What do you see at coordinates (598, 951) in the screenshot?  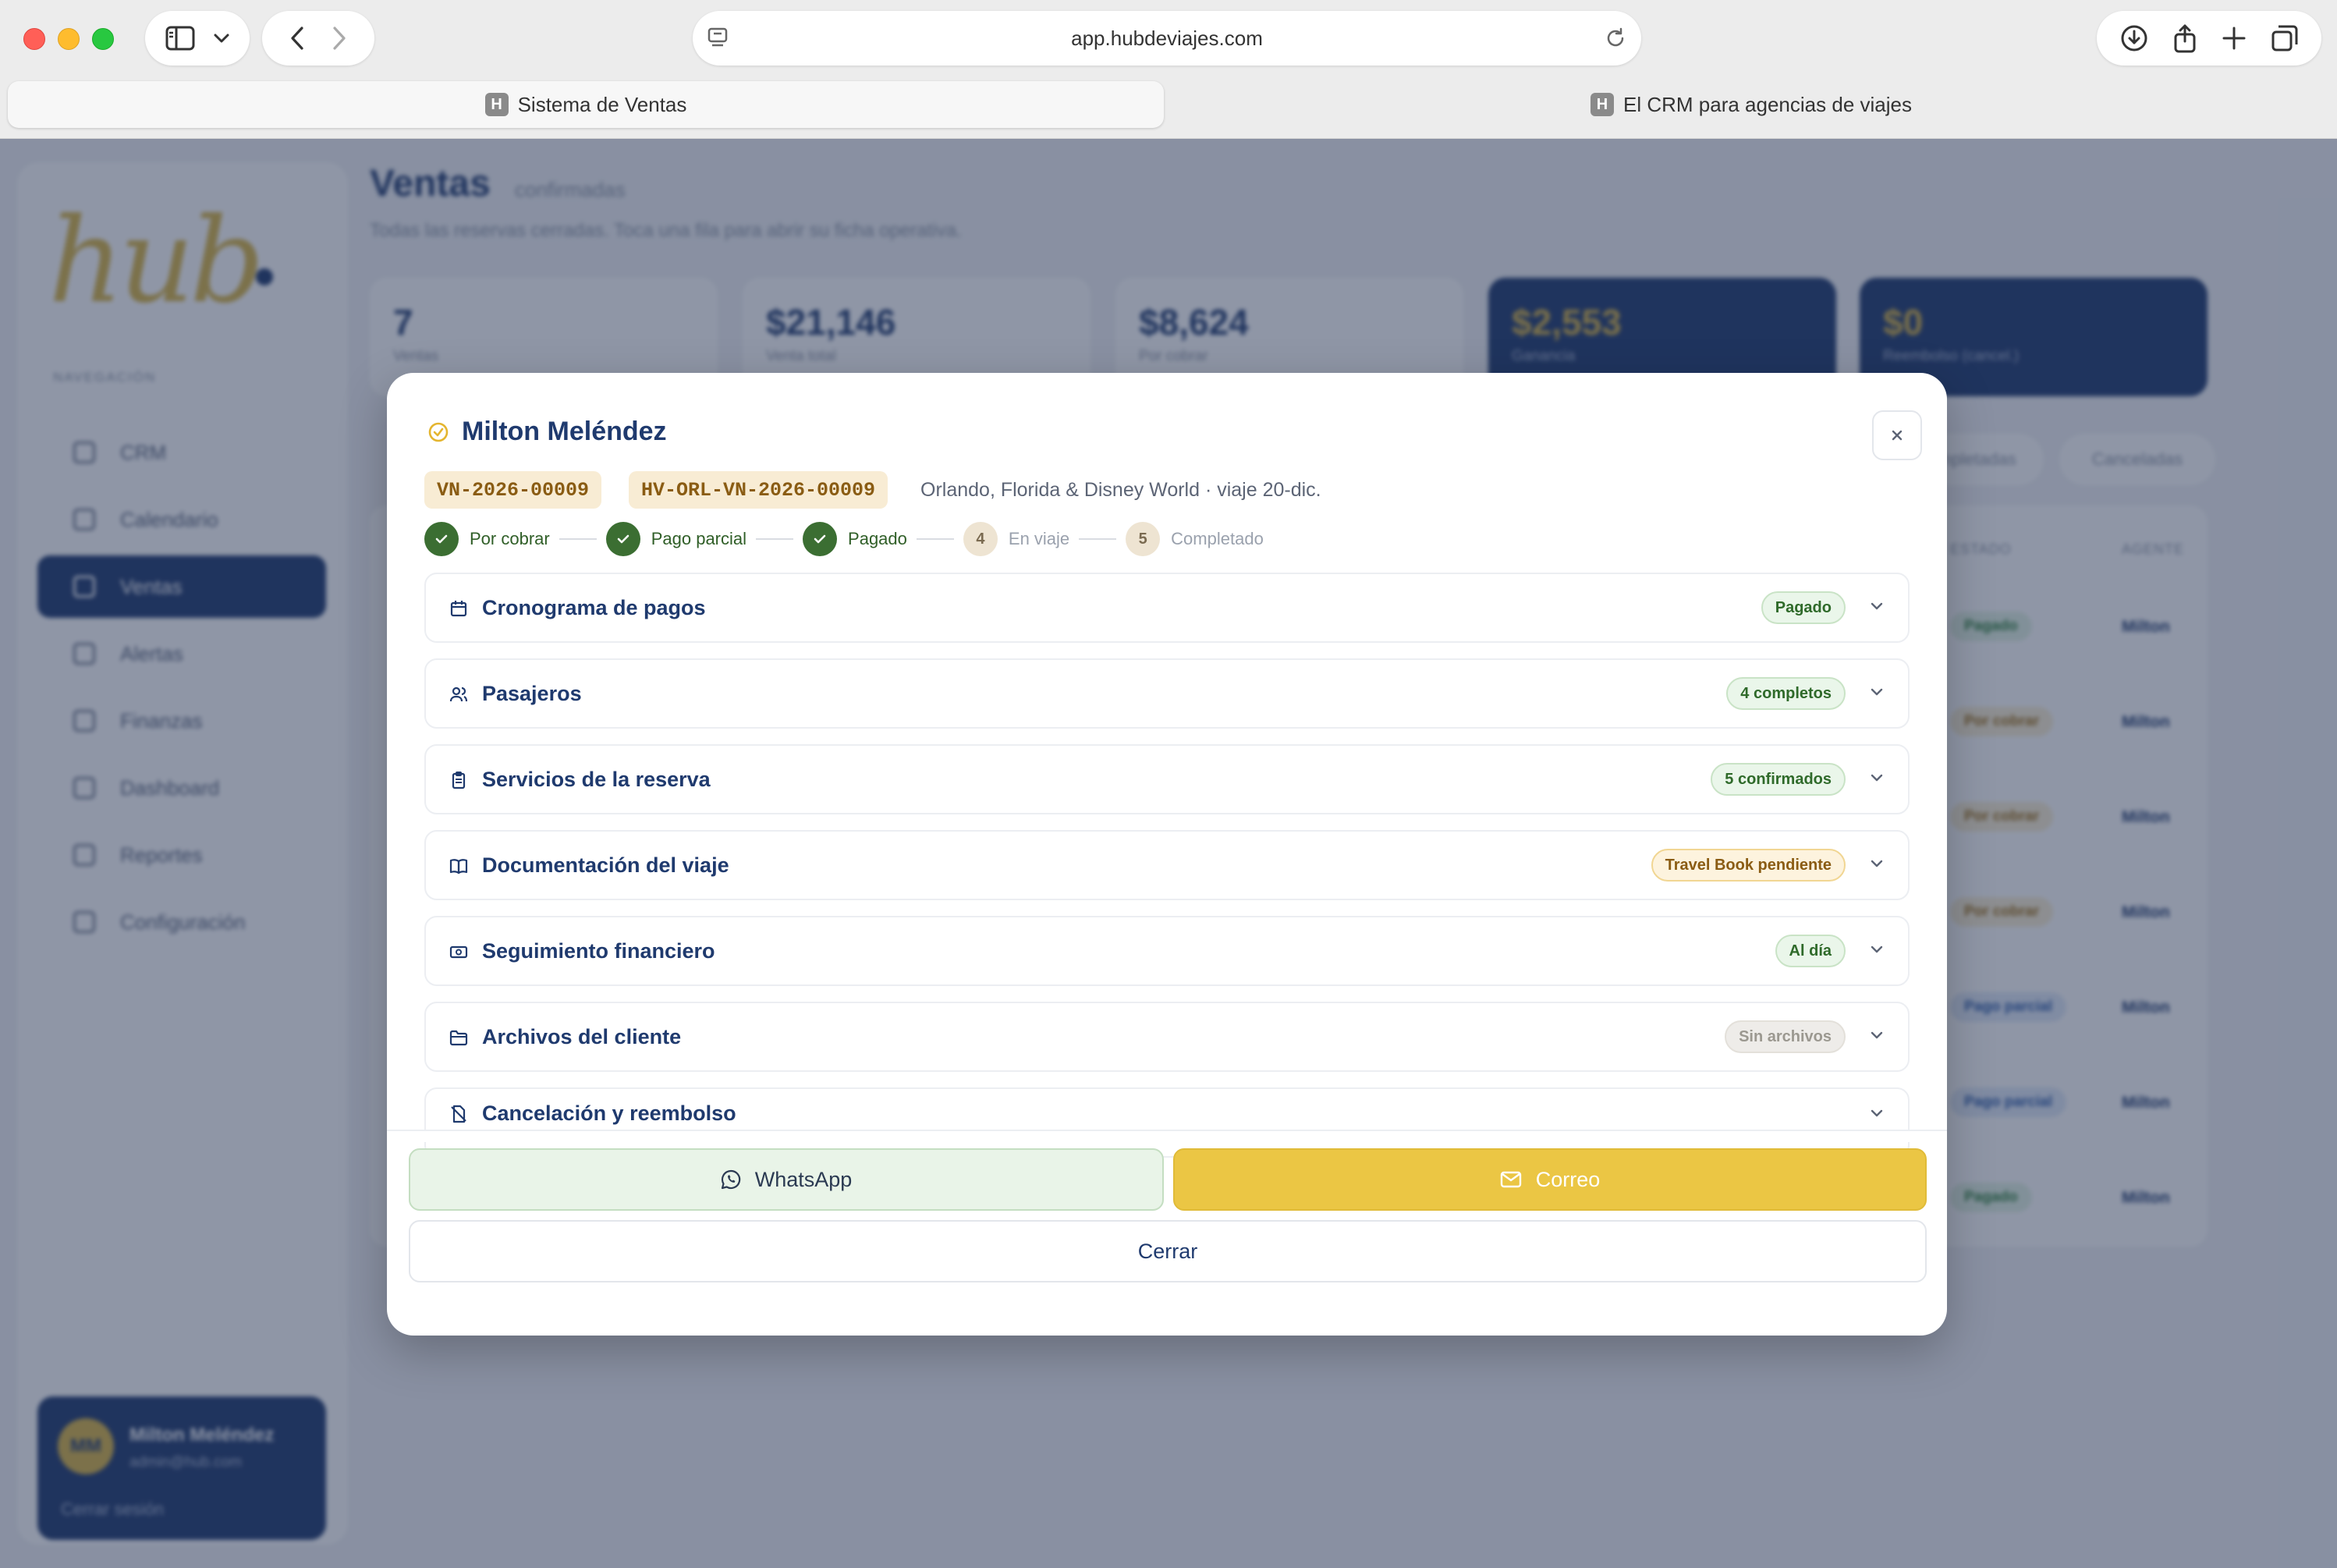 I see `section-title: Seguimiento financiero` at bounding box center [598, 951].